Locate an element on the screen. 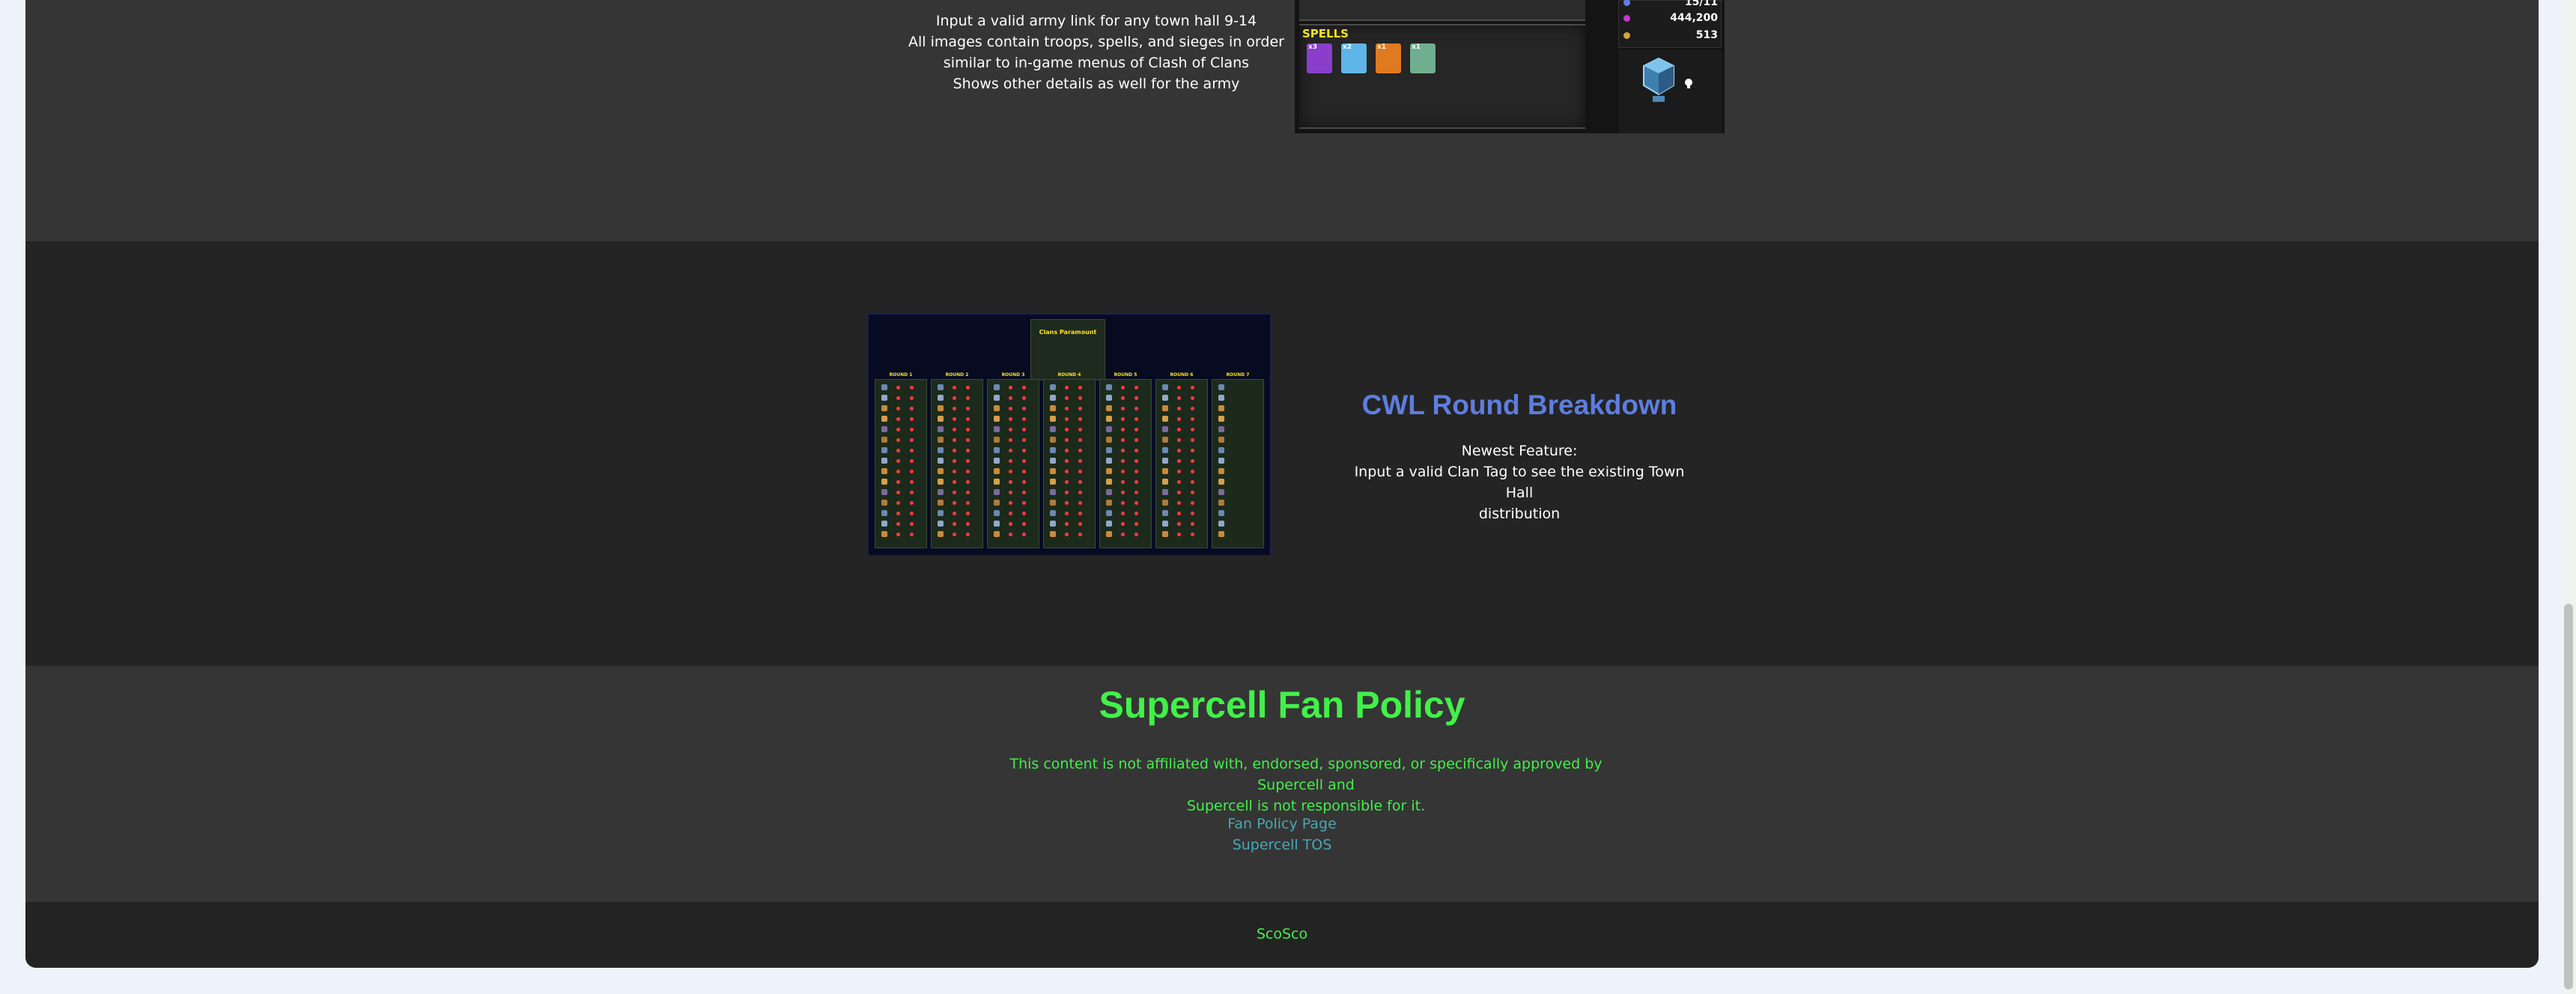 The height and width of the screenshot is (994, 2576). fan-policy-title: Supercell Fan Policy is located at coordinates (1282, 705).